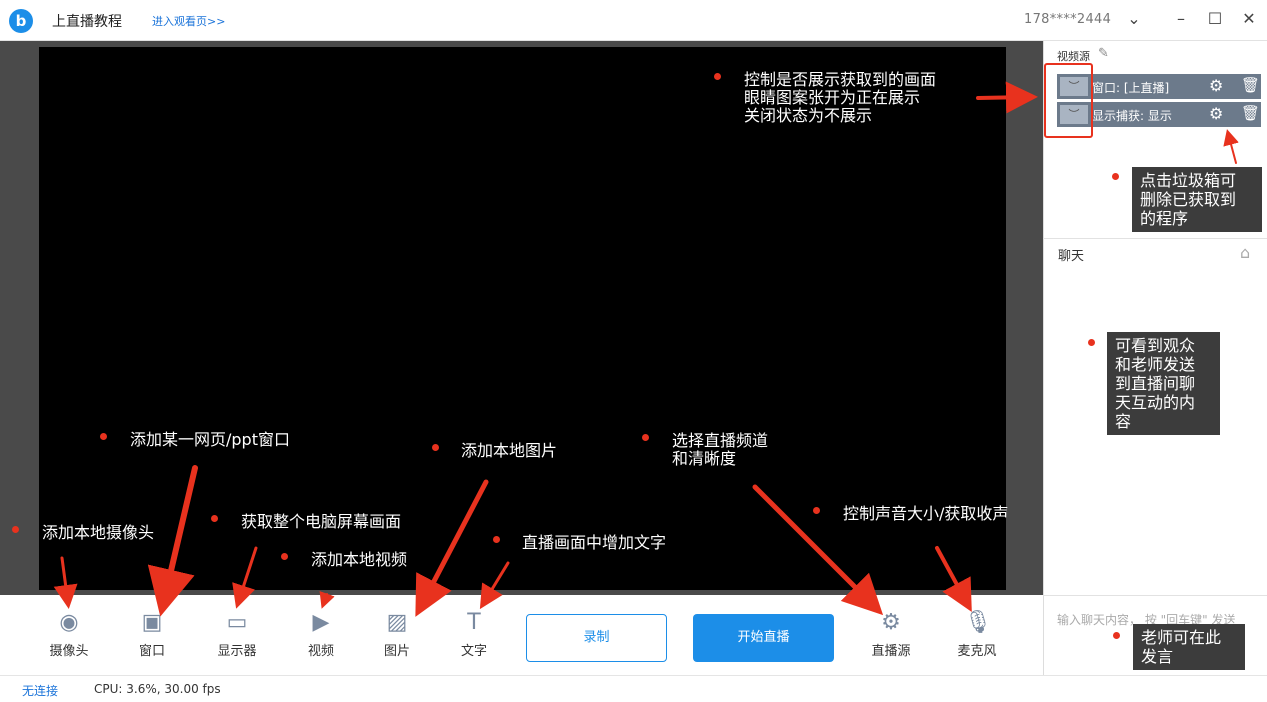  Describe the element at coordinates (321, 521) in the screenshot. I see `annotation-screen: 获取整个电脑屏幕画面` at that location.